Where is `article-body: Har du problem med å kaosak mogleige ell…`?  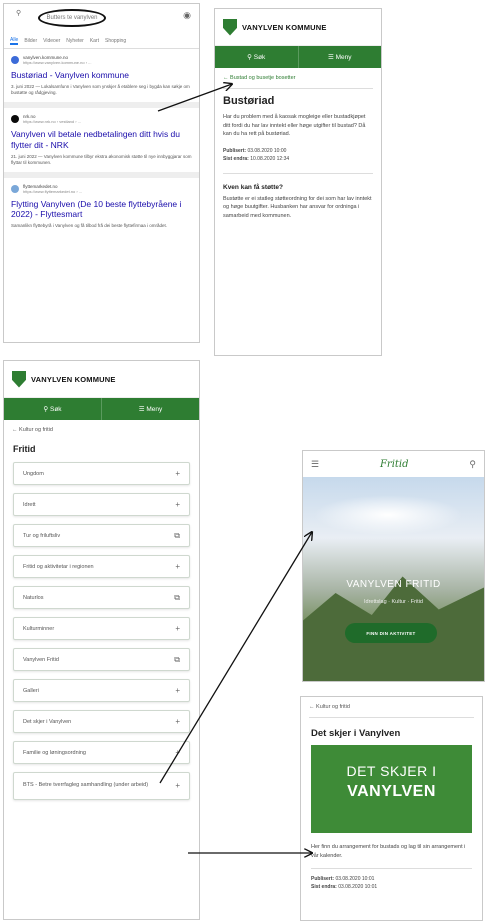 article-body: Har du problem med å kaosak mogleige ell… is located at coordinates (294, 126).